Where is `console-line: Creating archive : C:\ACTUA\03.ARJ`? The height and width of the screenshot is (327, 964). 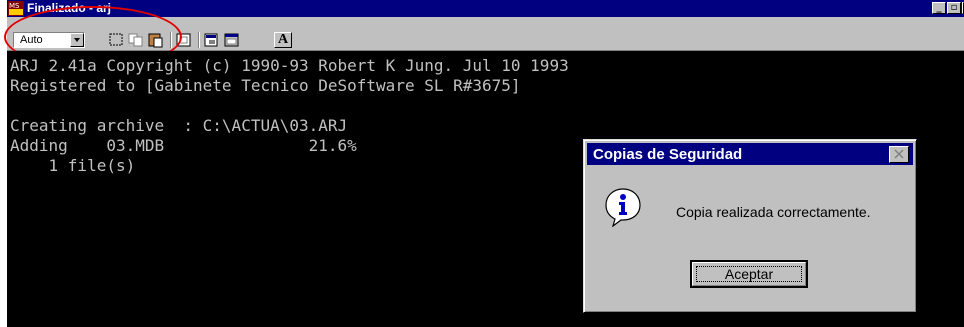 console-line: Creating archive : C:\ACTUA\03.ARJ is located at coordinates (179, 125).